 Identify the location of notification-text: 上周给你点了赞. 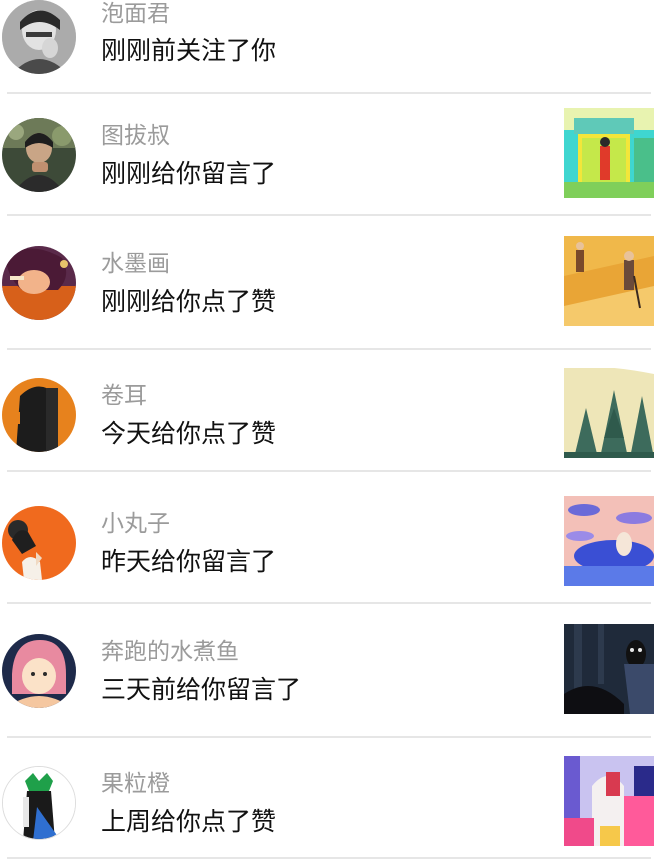
(189, 821).